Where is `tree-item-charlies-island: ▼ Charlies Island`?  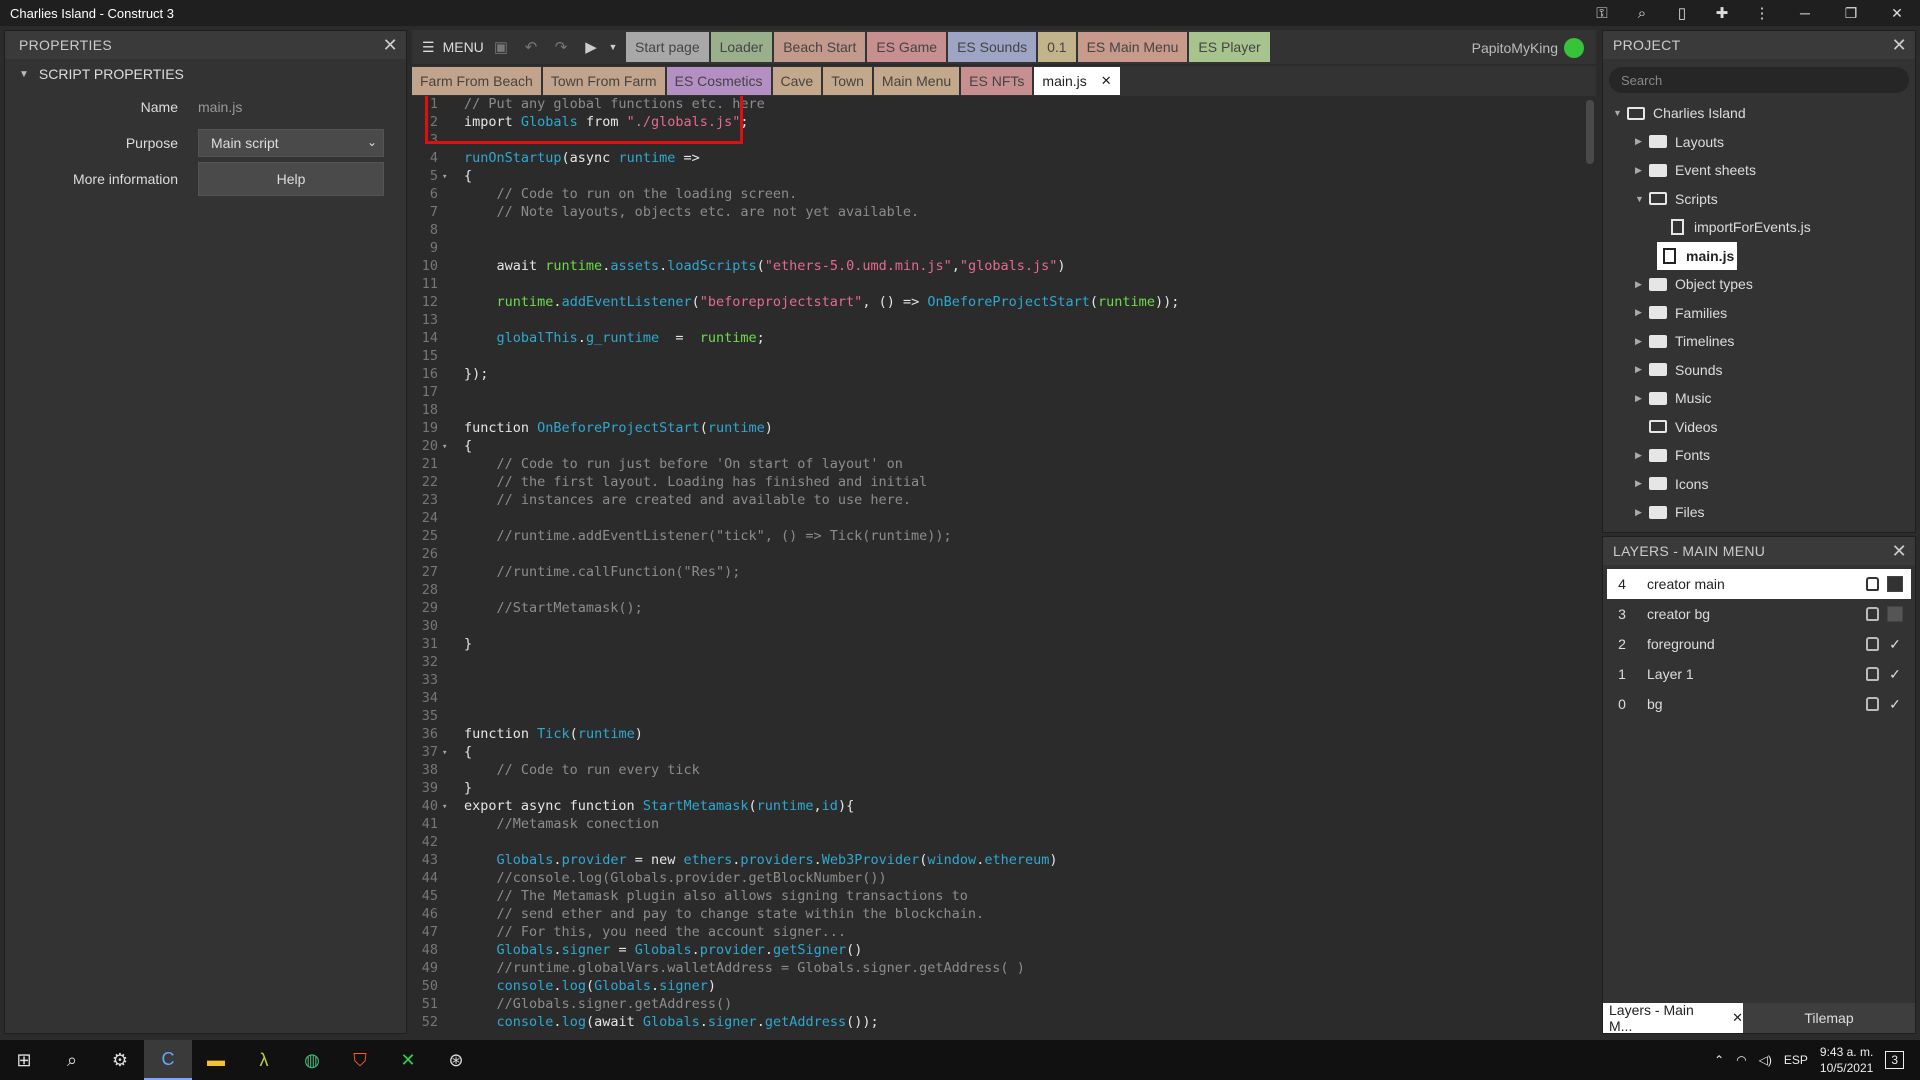
tree-item-charlies-island: ▼ Charlies Island is located at coordinates (1759, 113).